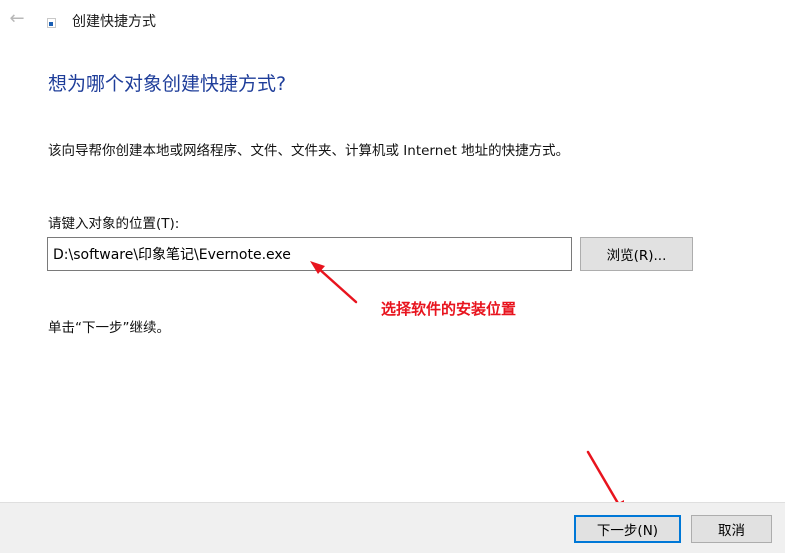 This screenshot has width=785, height=553. What do you see at coordinates (114, 224) in the screenshot?
I see `location-label: 请键入对象的位置(T):` at bounding box center [114, 224].